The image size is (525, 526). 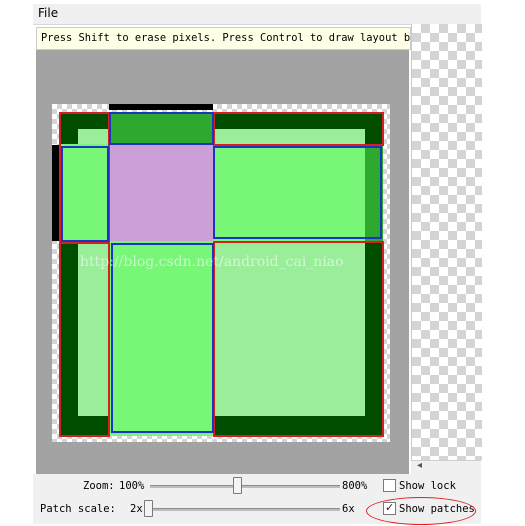 What do you see at coordinates (78, 509) in the screenshot?
I see `patch-scale-label: Patch scale:` at bounding box center [78, 509].